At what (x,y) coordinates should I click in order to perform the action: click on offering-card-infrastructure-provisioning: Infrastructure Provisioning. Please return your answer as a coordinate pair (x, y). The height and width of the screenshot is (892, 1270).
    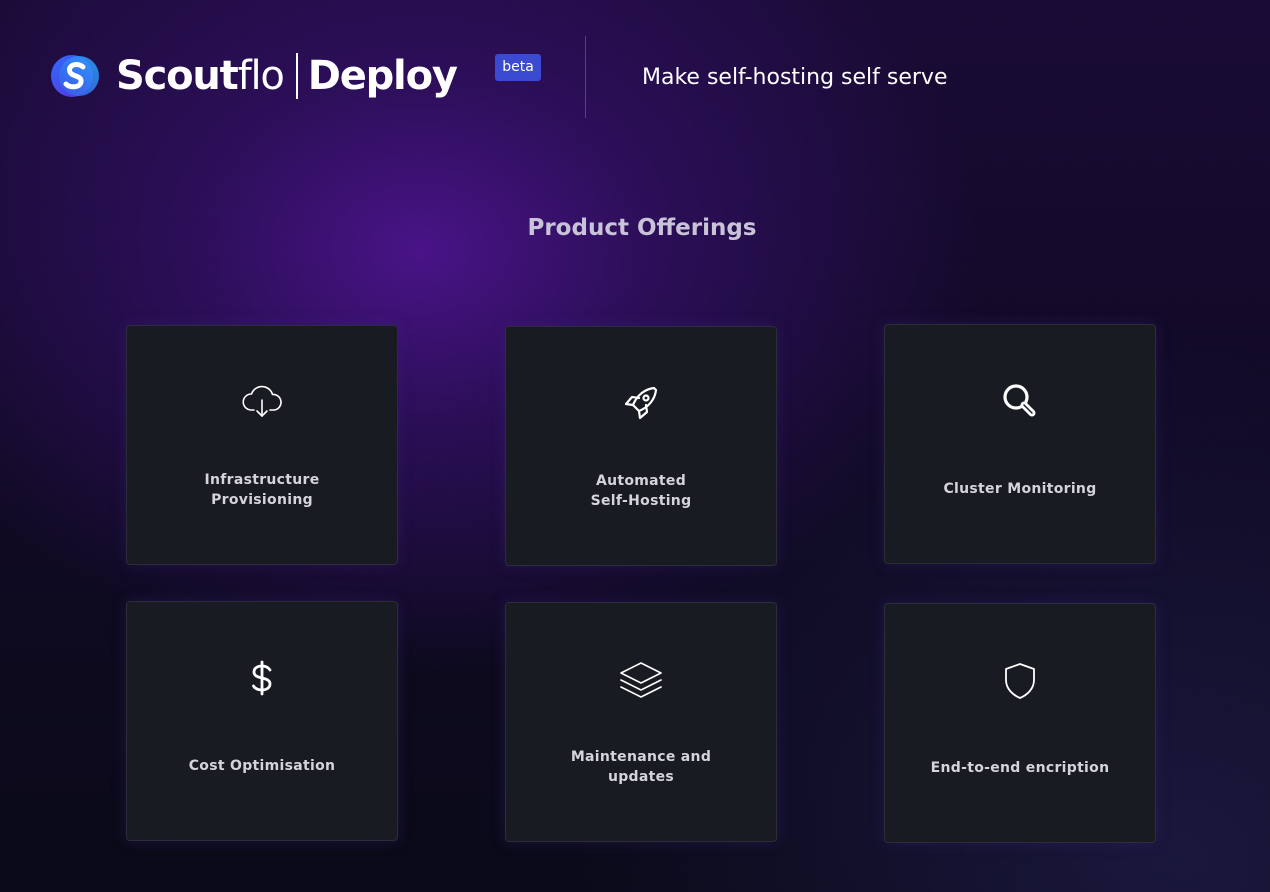
    Looking at the image, I should click on (262, 445).